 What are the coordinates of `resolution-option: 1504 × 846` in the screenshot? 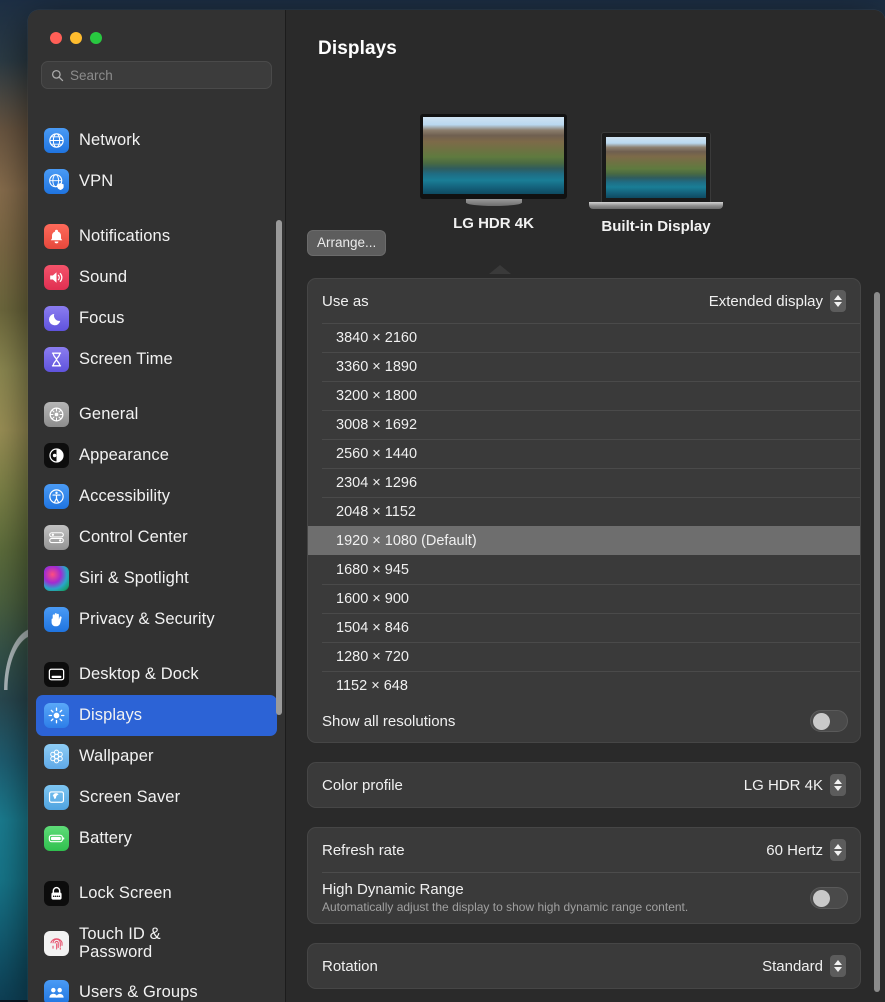 It's located at (584, 627).